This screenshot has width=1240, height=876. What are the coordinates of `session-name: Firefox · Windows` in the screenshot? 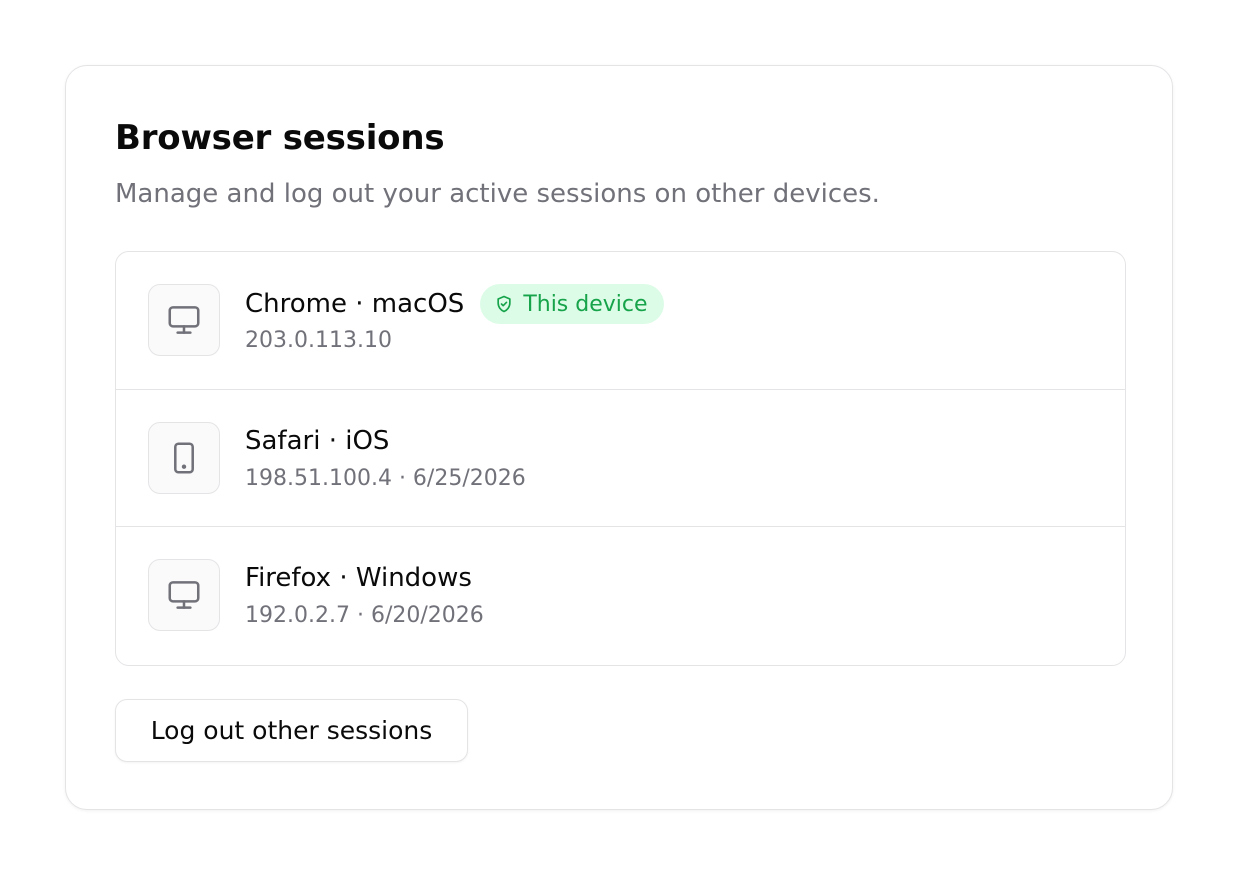 It's located at (358, 578).